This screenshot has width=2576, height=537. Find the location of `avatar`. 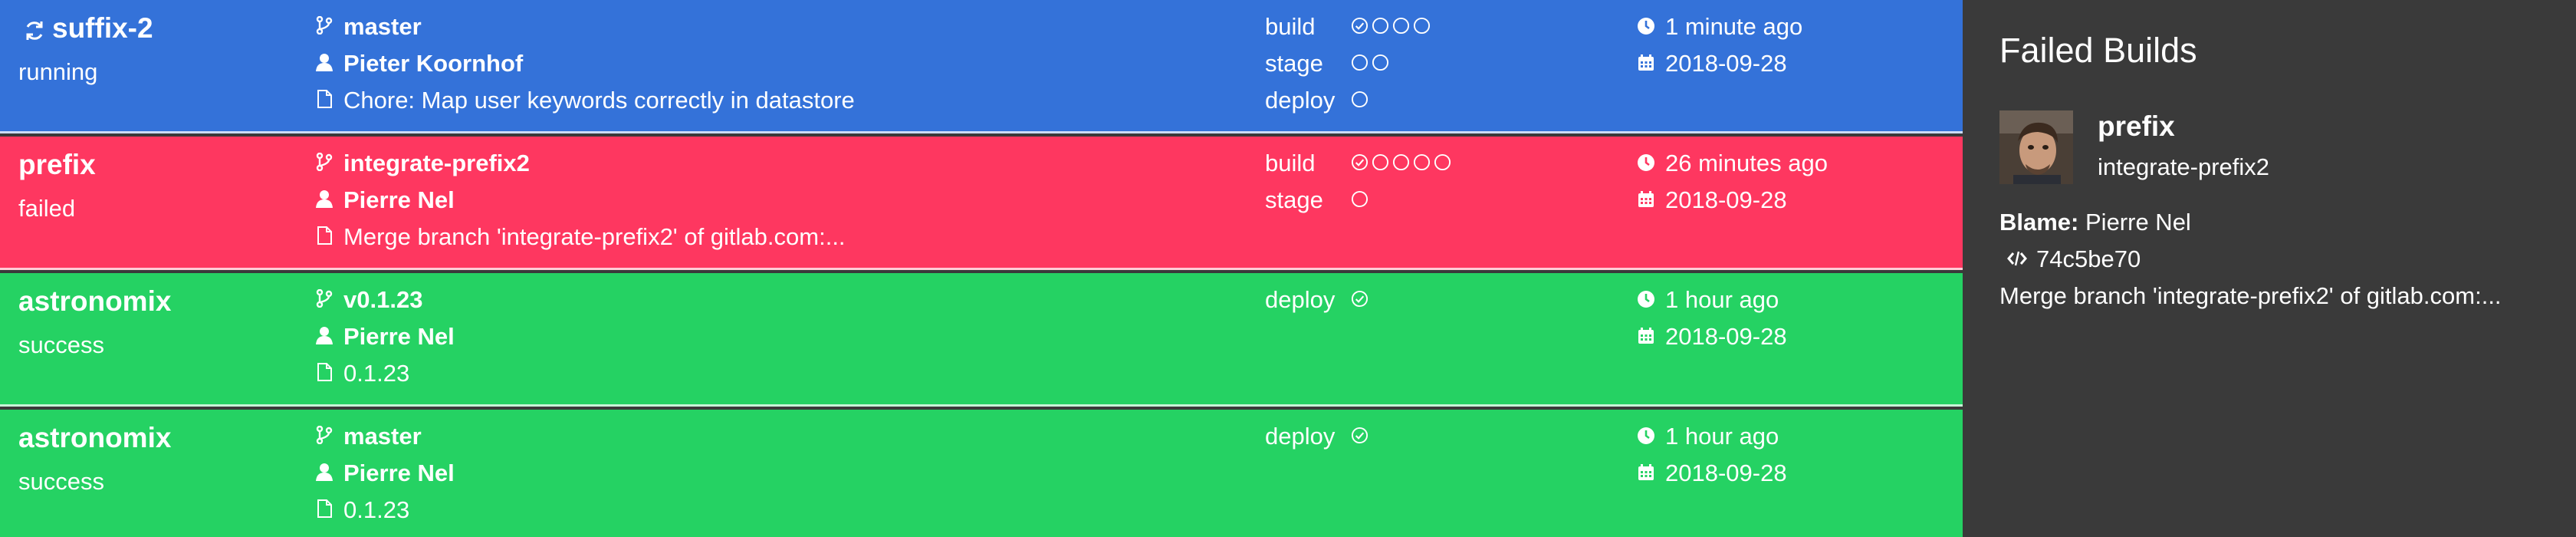

avatar is located at coordinates (2036, 147).